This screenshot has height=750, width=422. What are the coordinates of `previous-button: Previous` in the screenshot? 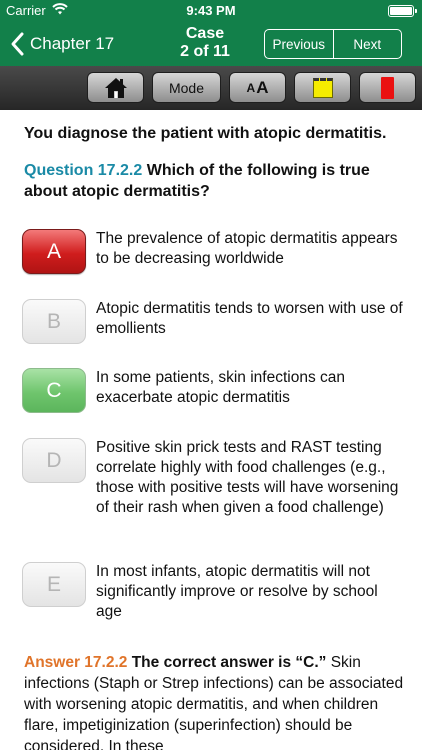 It's located at (299, 44).